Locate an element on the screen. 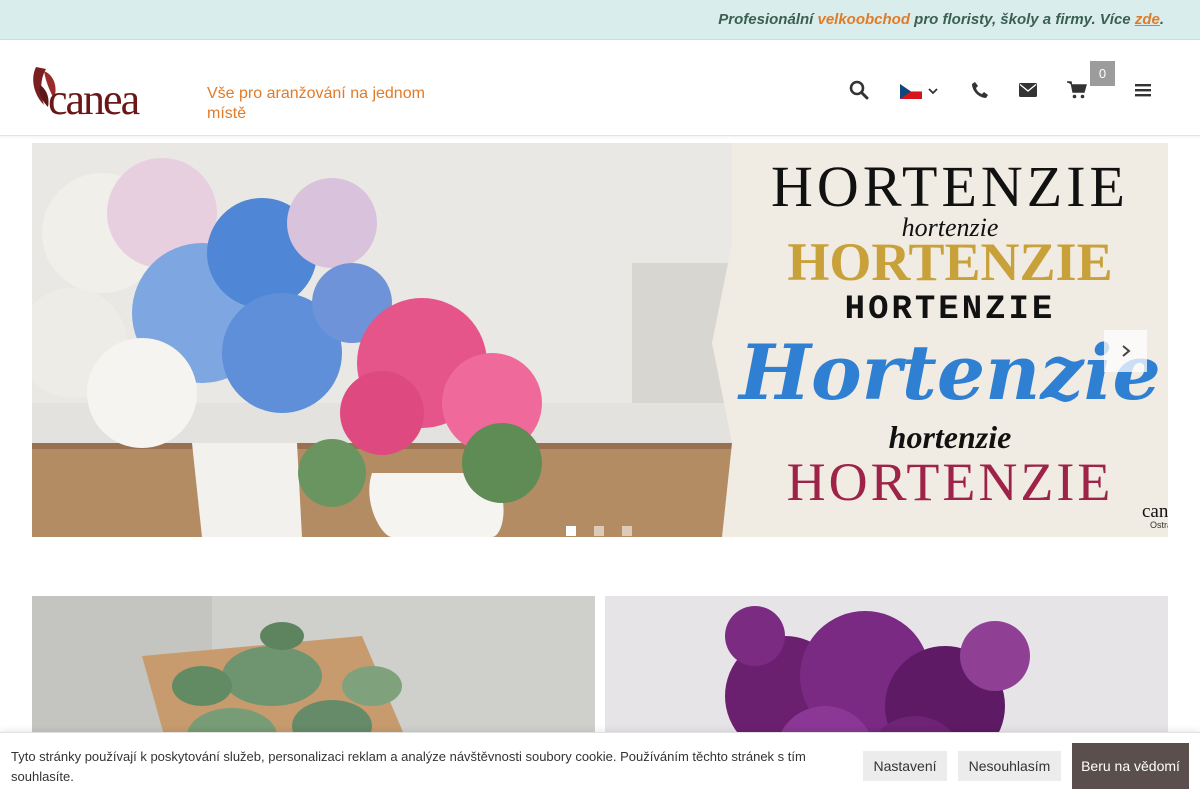  logo-wordmark: canea is located at coordinates (94, 96).